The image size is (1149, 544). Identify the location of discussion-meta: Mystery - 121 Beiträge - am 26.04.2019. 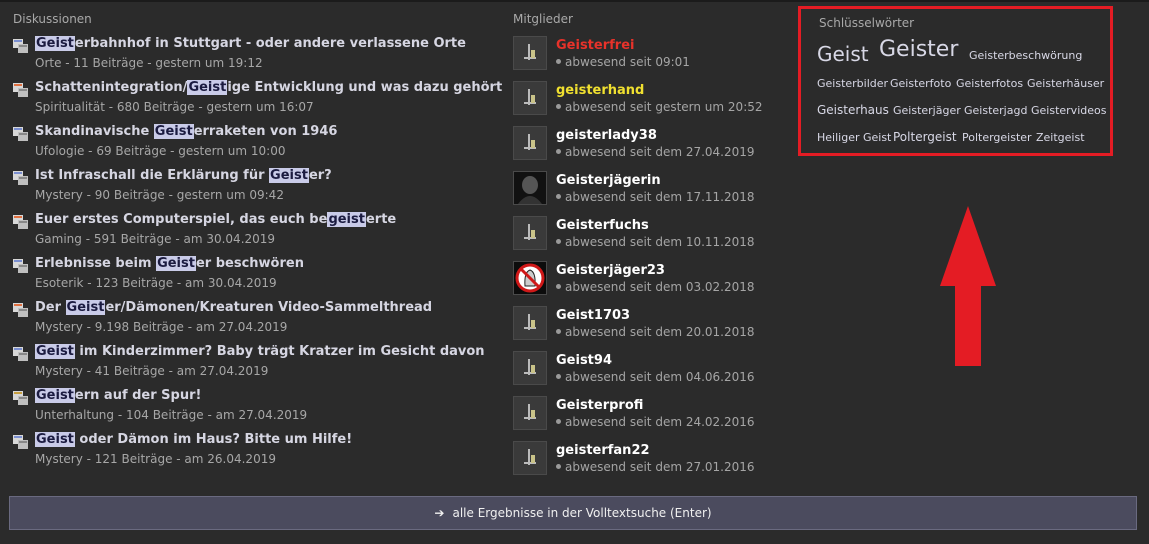
(155, 459).